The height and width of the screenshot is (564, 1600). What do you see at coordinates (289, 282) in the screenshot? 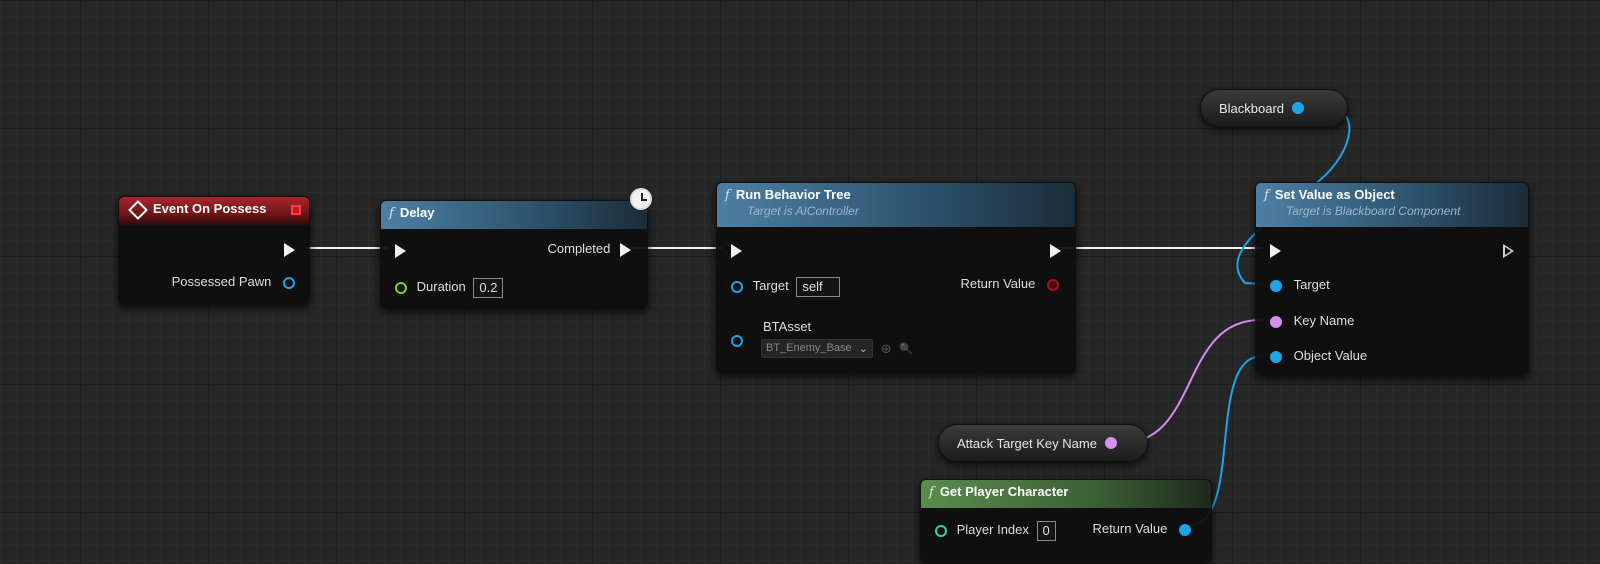
I see `possessed-pawn-pin` at bounding box center [289, 282].